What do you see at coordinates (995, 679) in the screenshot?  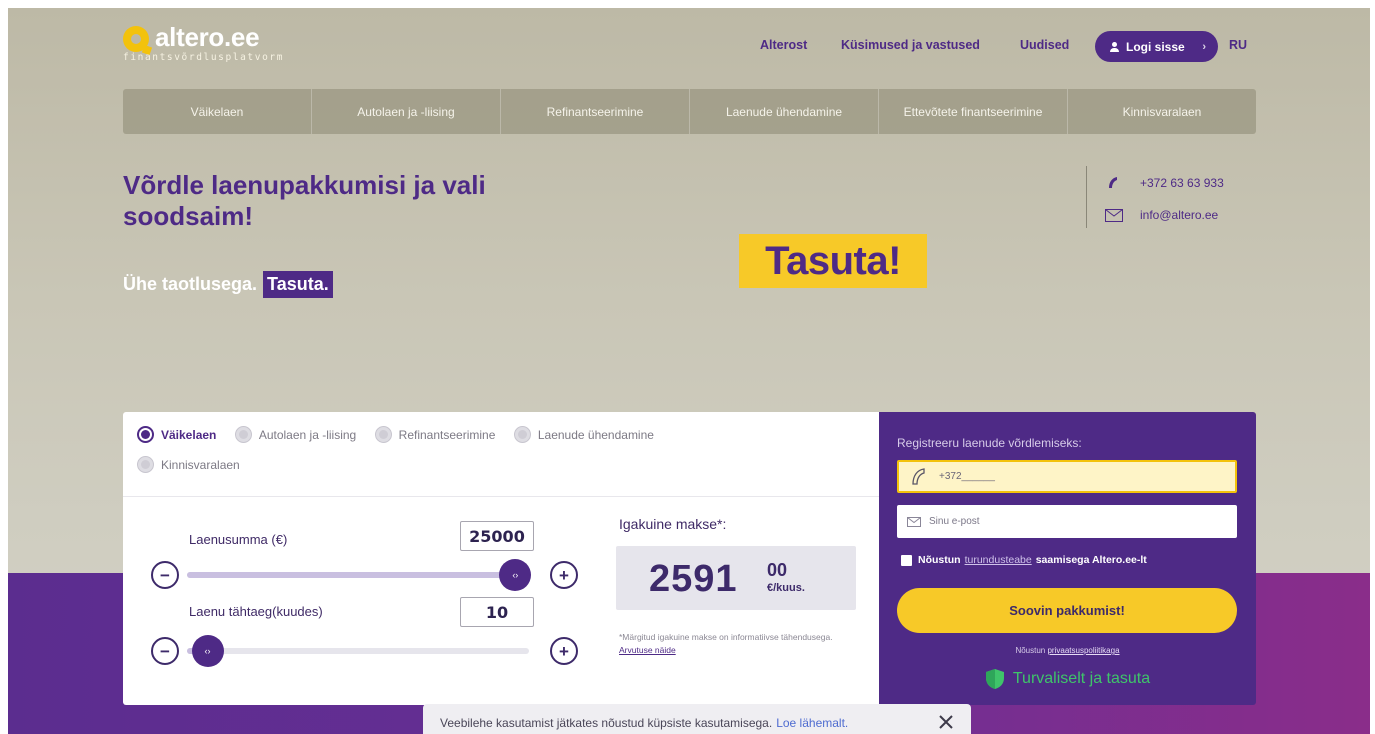 I see `shield-icon` at bounding box center [995, 679].